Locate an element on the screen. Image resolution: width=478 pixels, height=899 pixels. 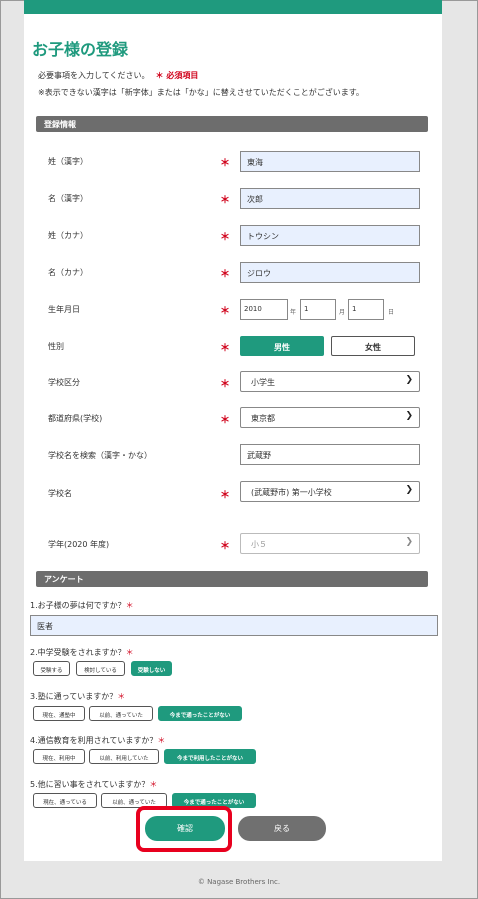
q4-option-1: 現在、利用中 is located at coordinates (59, 756).